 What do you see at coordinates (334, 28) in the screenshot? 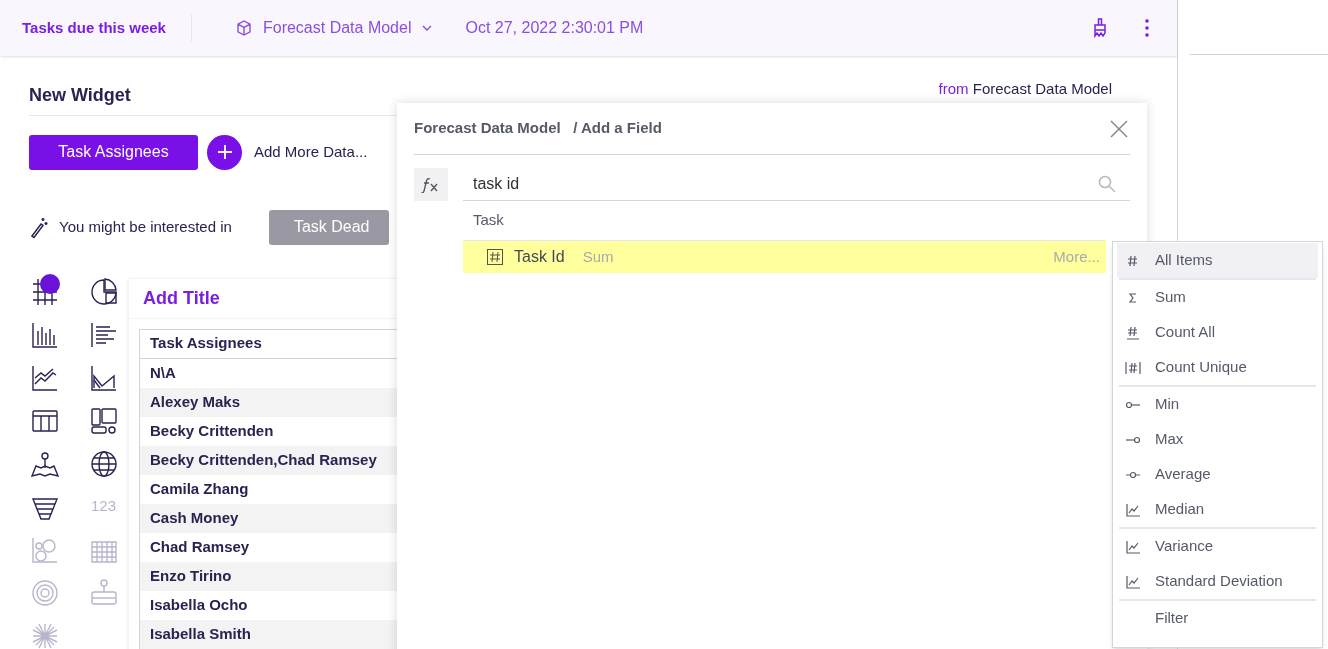
I see `model-dropdown: Forecast Data Model` at bounding box center [334, 28].